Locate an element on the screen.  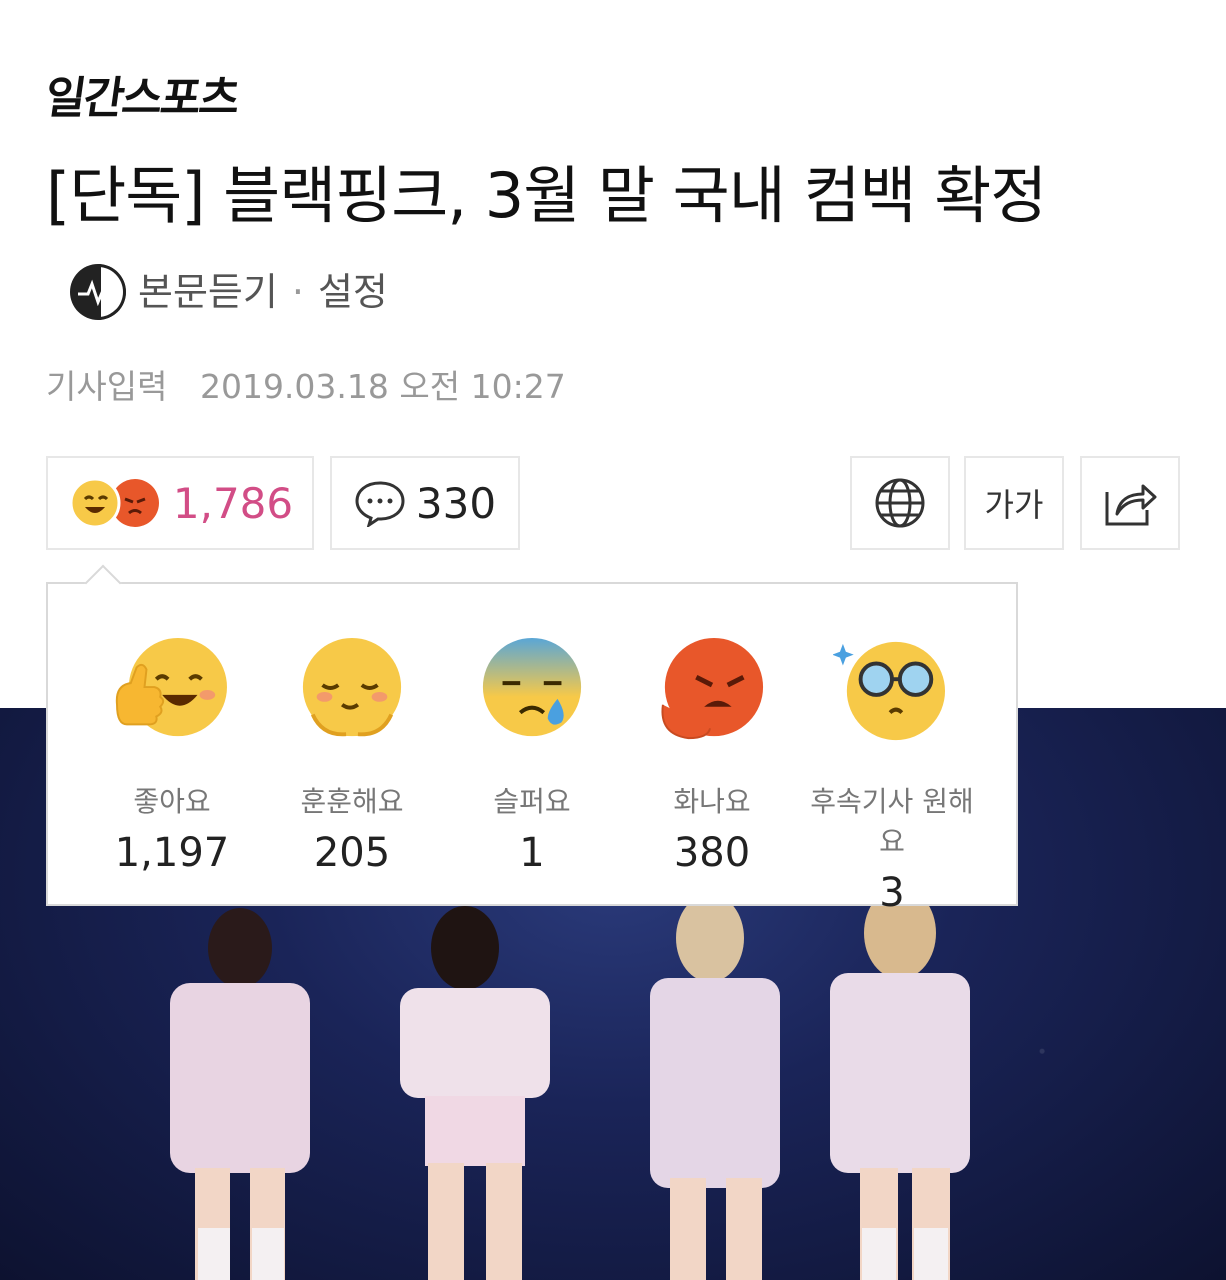
reaction-like: 좋아요 1,197 is located at coordinates (172, 756).